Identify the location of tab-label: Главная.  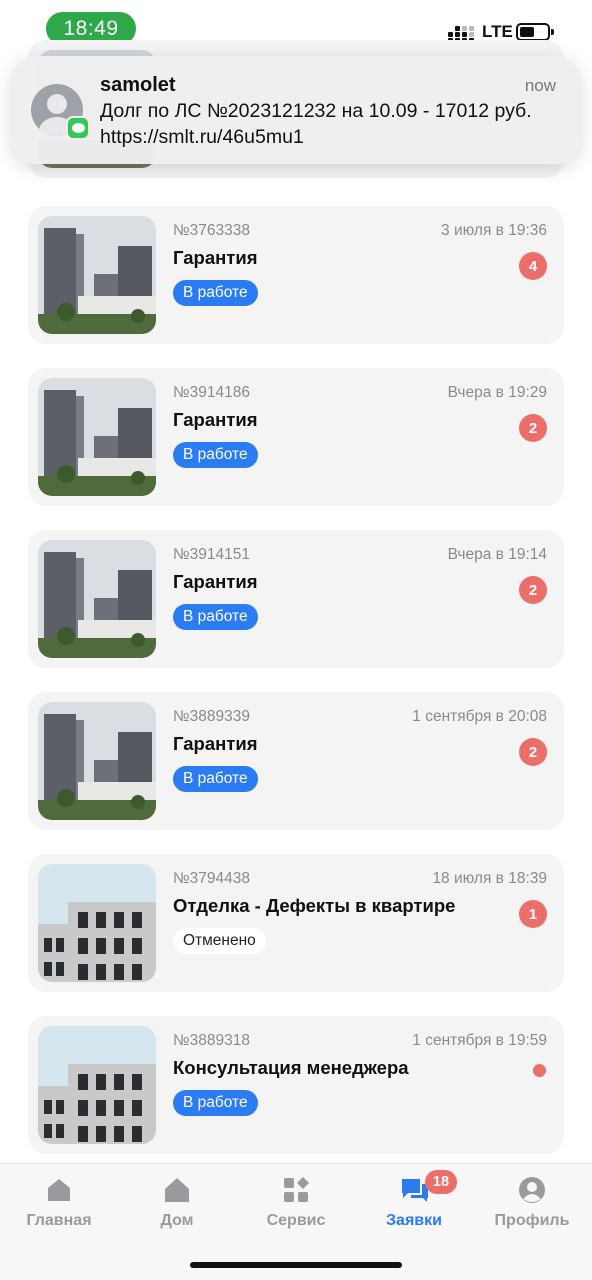
(59, 1220).